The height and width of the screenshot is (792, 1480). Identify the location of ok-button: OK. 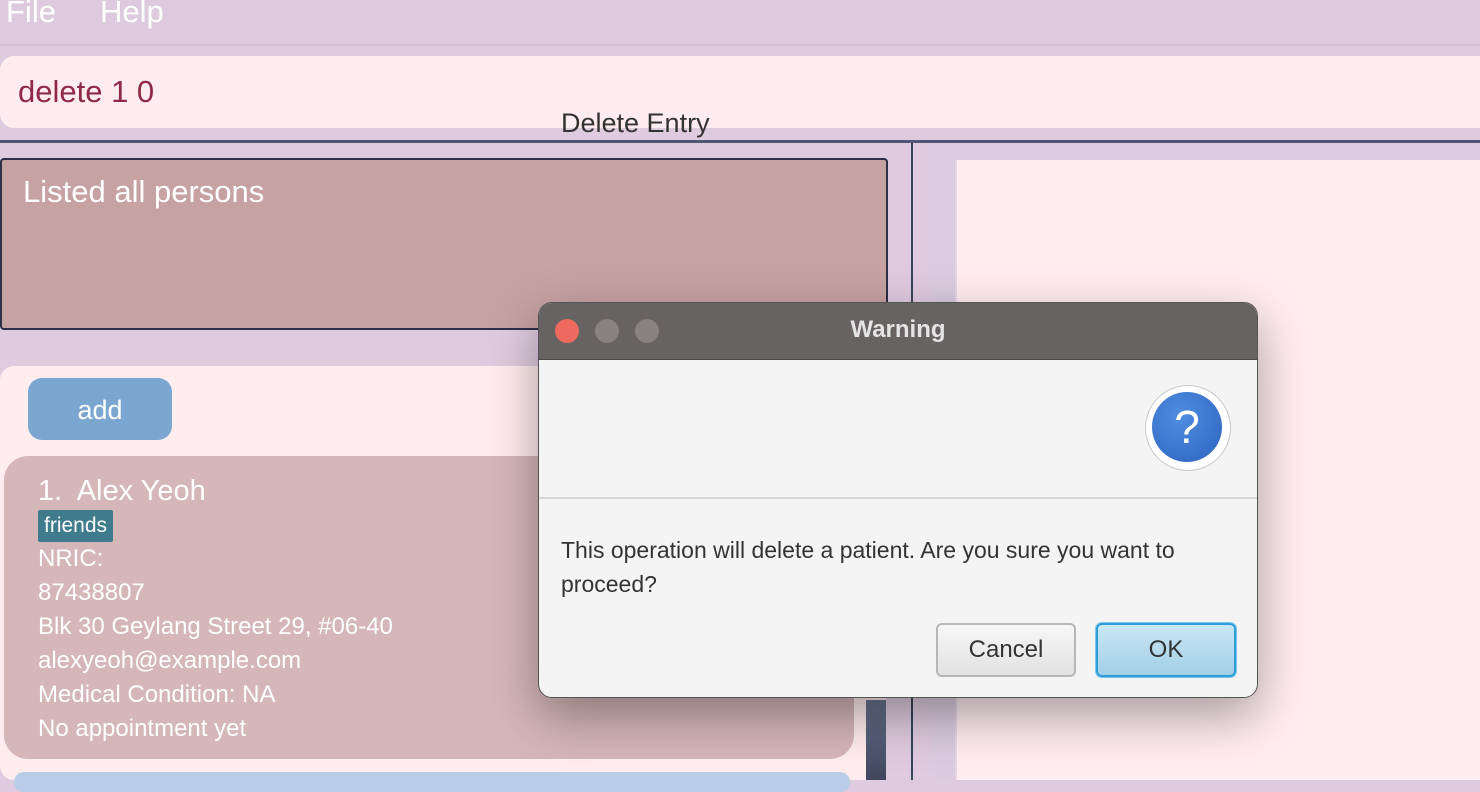
(1166, 650).